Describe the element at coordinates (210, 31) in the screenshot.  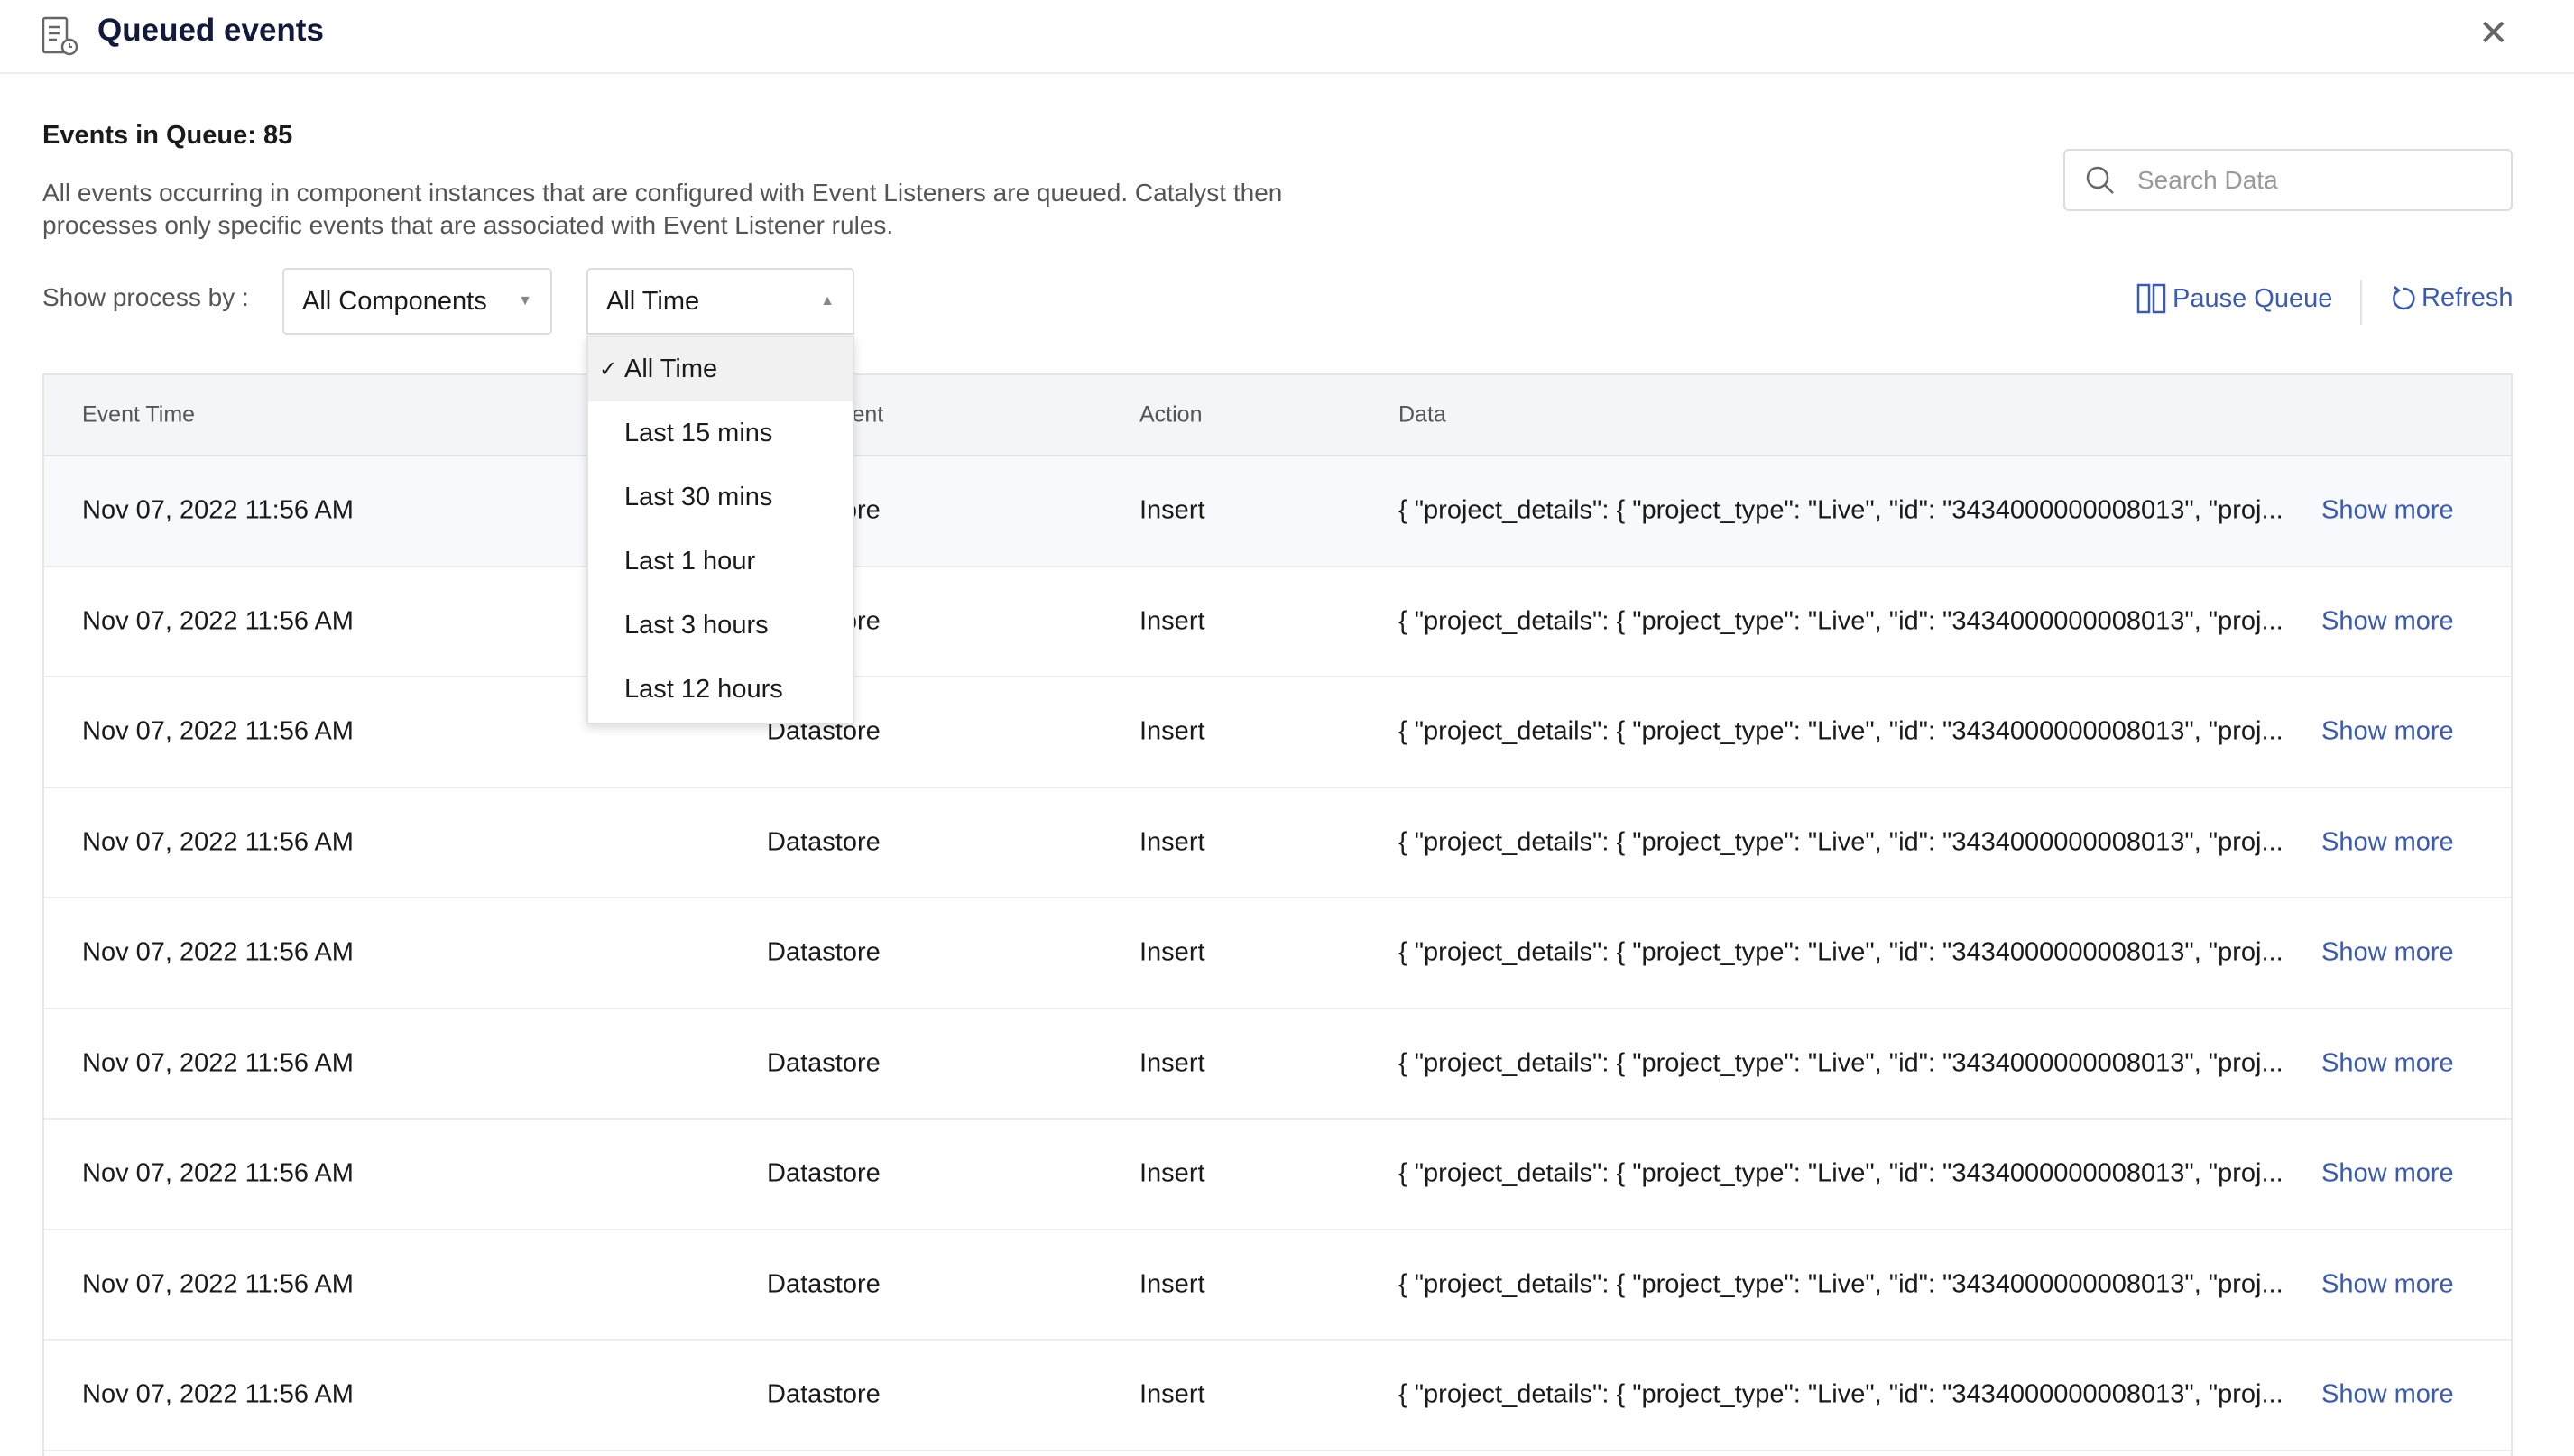
I see `page-title: Queued events` at that location.